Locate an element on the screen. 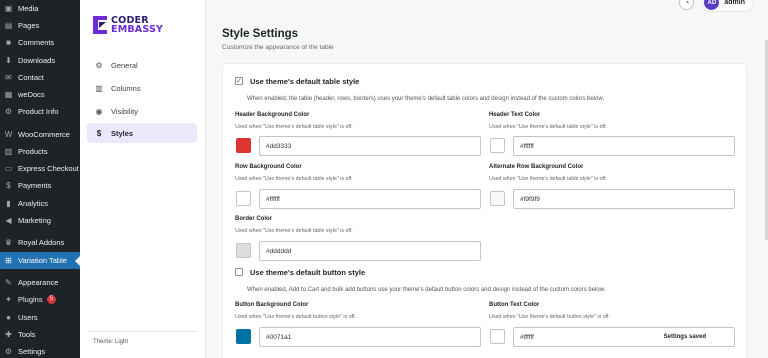 The image size is (768, 358). border-color-input: #dddddd is located at coordinates (370, 251).